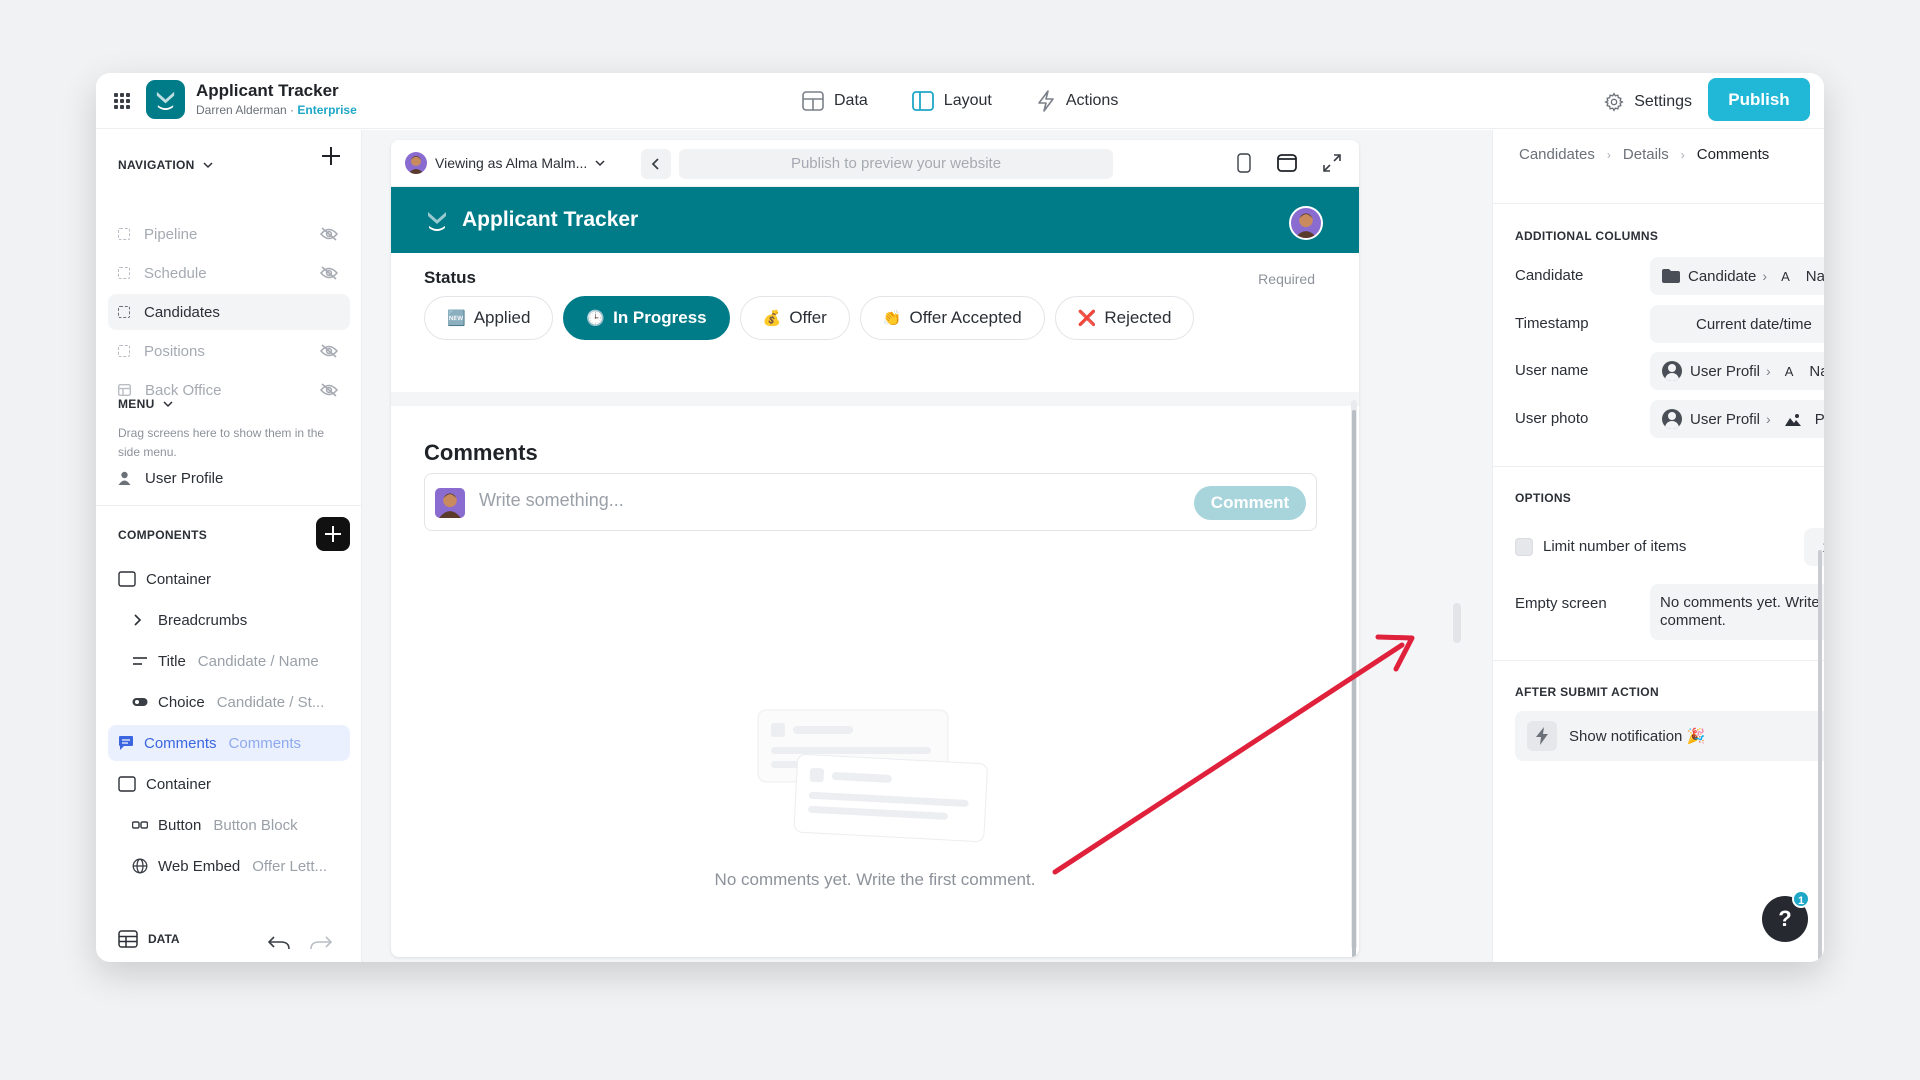 This screenshot has height=1080, width=1920. Describe the element at coordinates (1244, 163) in the screenshot. I see `mobile-icon` at that location.